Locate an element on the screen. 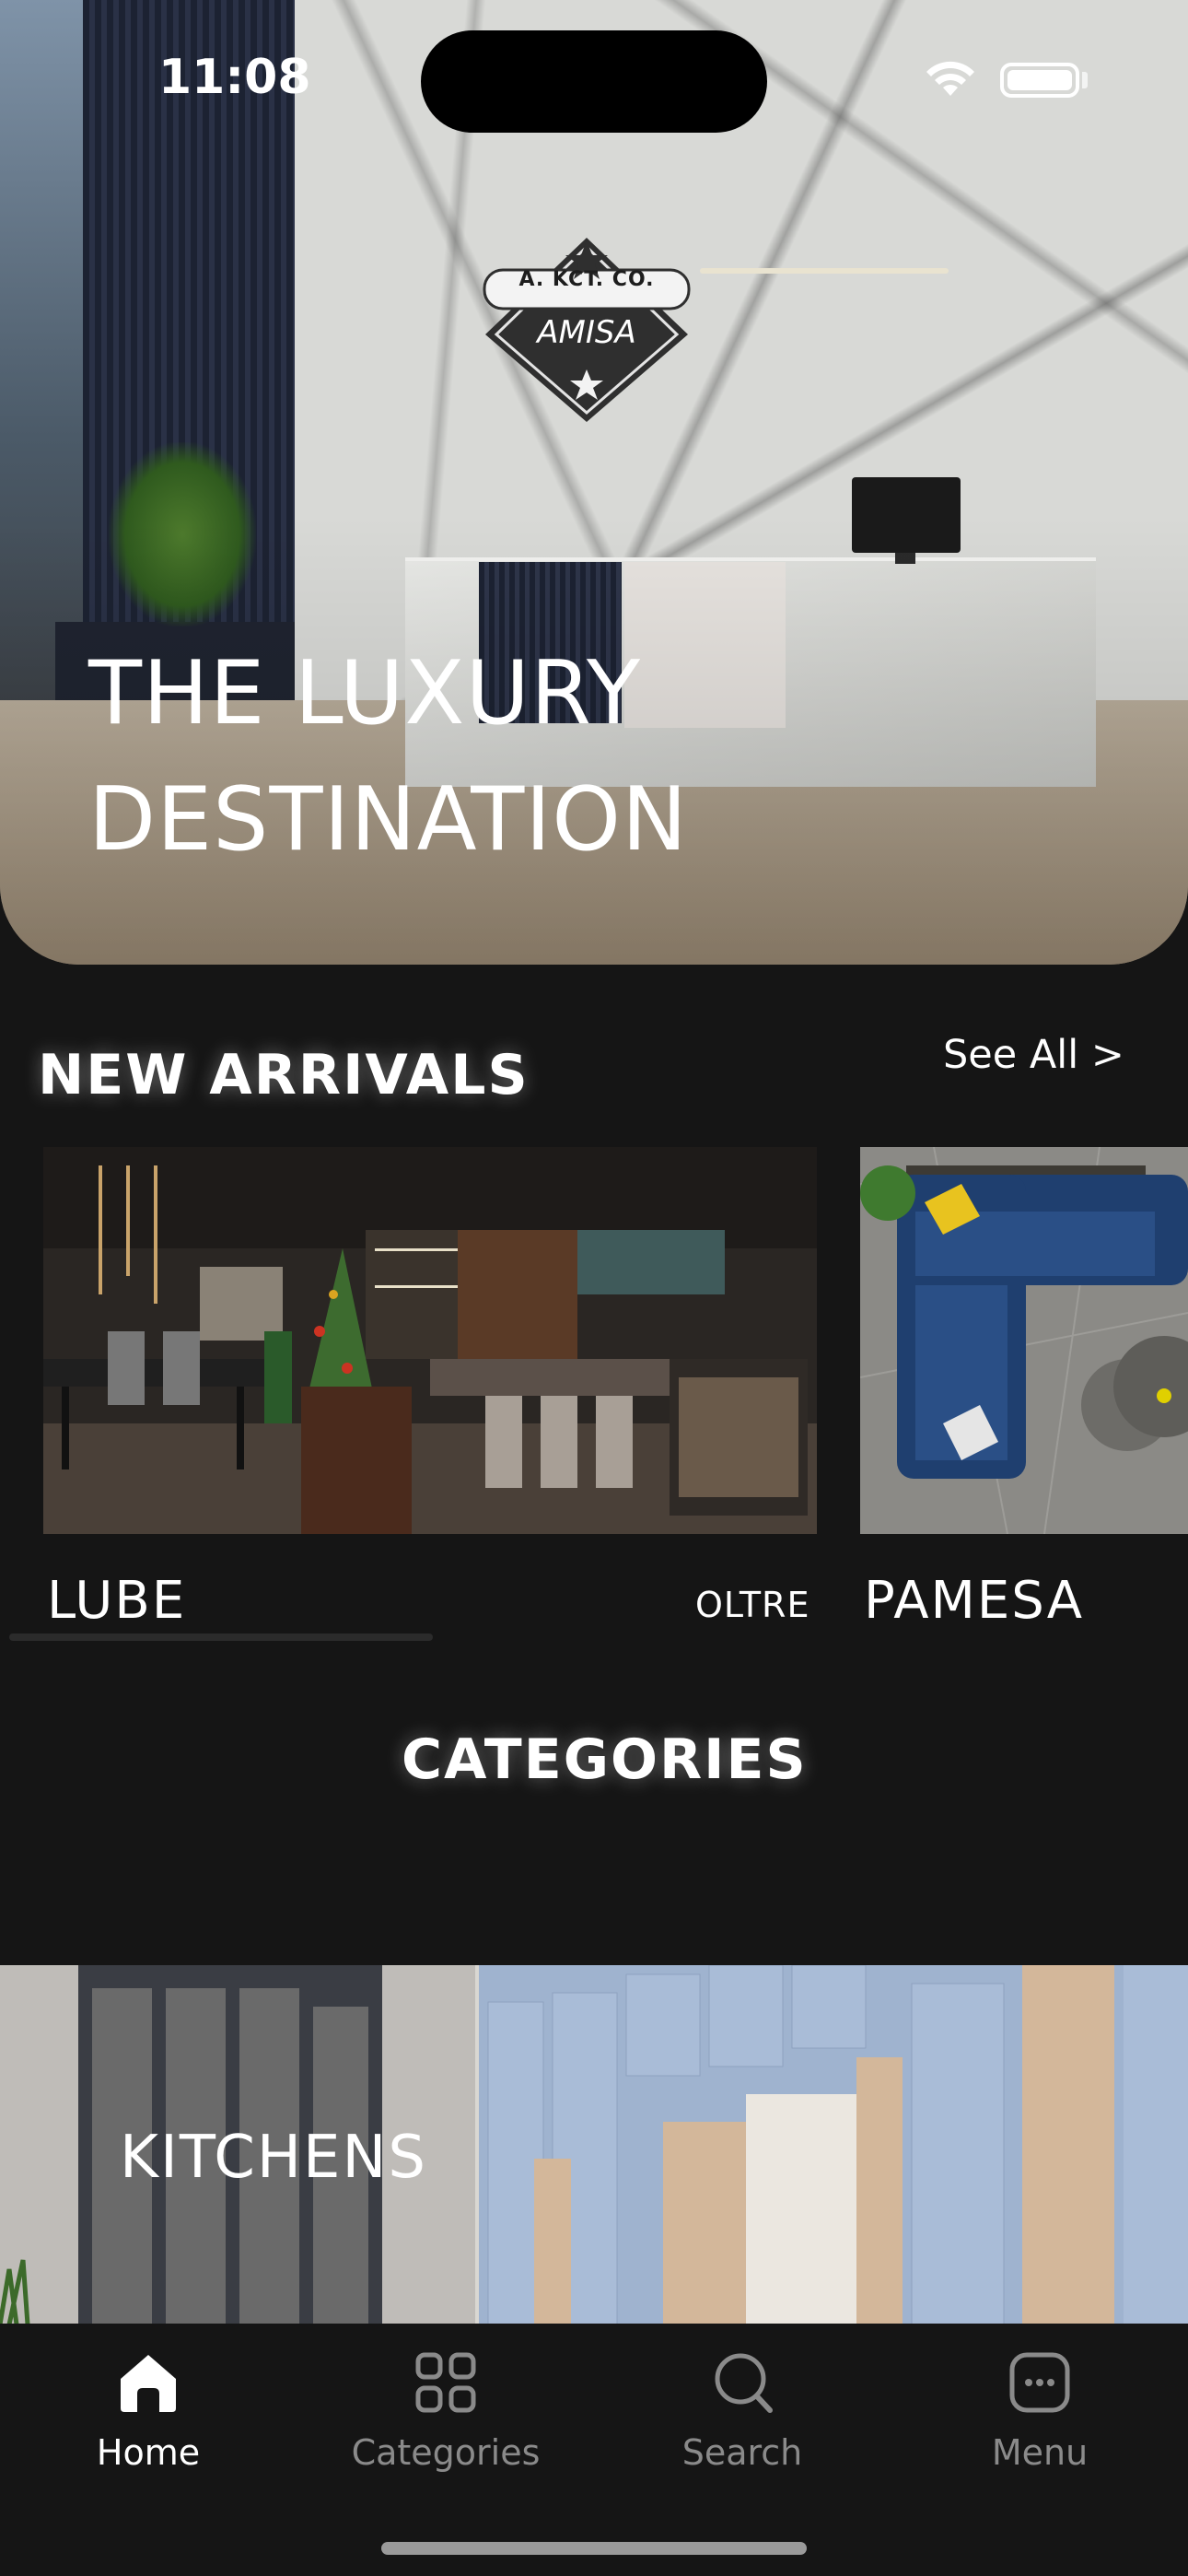 Image resolution: width=1188 pixels, height=2576 pixels. tab-home: Home is located at coordinates (148, 2409).